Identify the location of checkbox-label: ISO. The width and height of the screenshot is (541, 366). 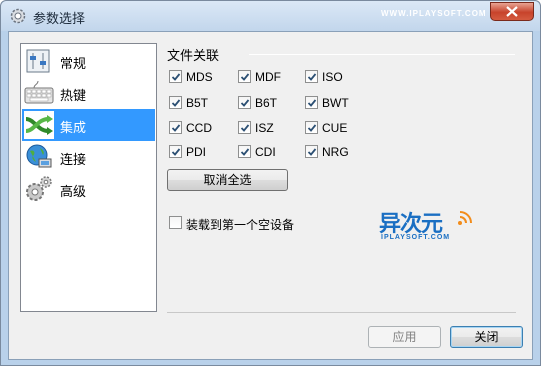
(332, 77).